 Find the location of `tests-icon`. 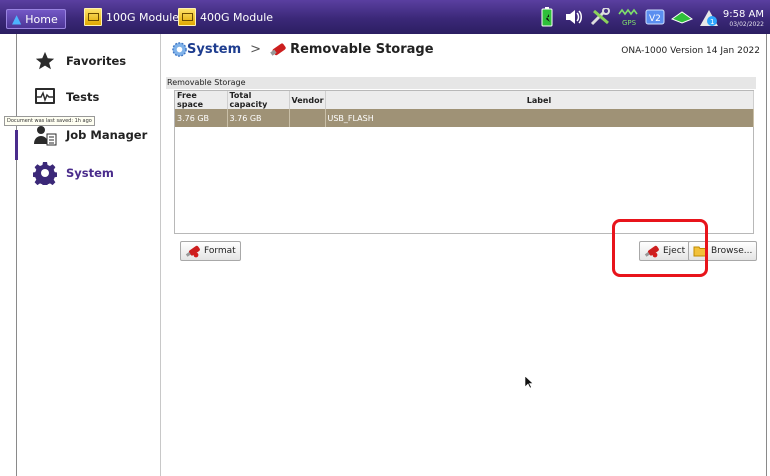

tests-icon is located at coordinates (45, 97).